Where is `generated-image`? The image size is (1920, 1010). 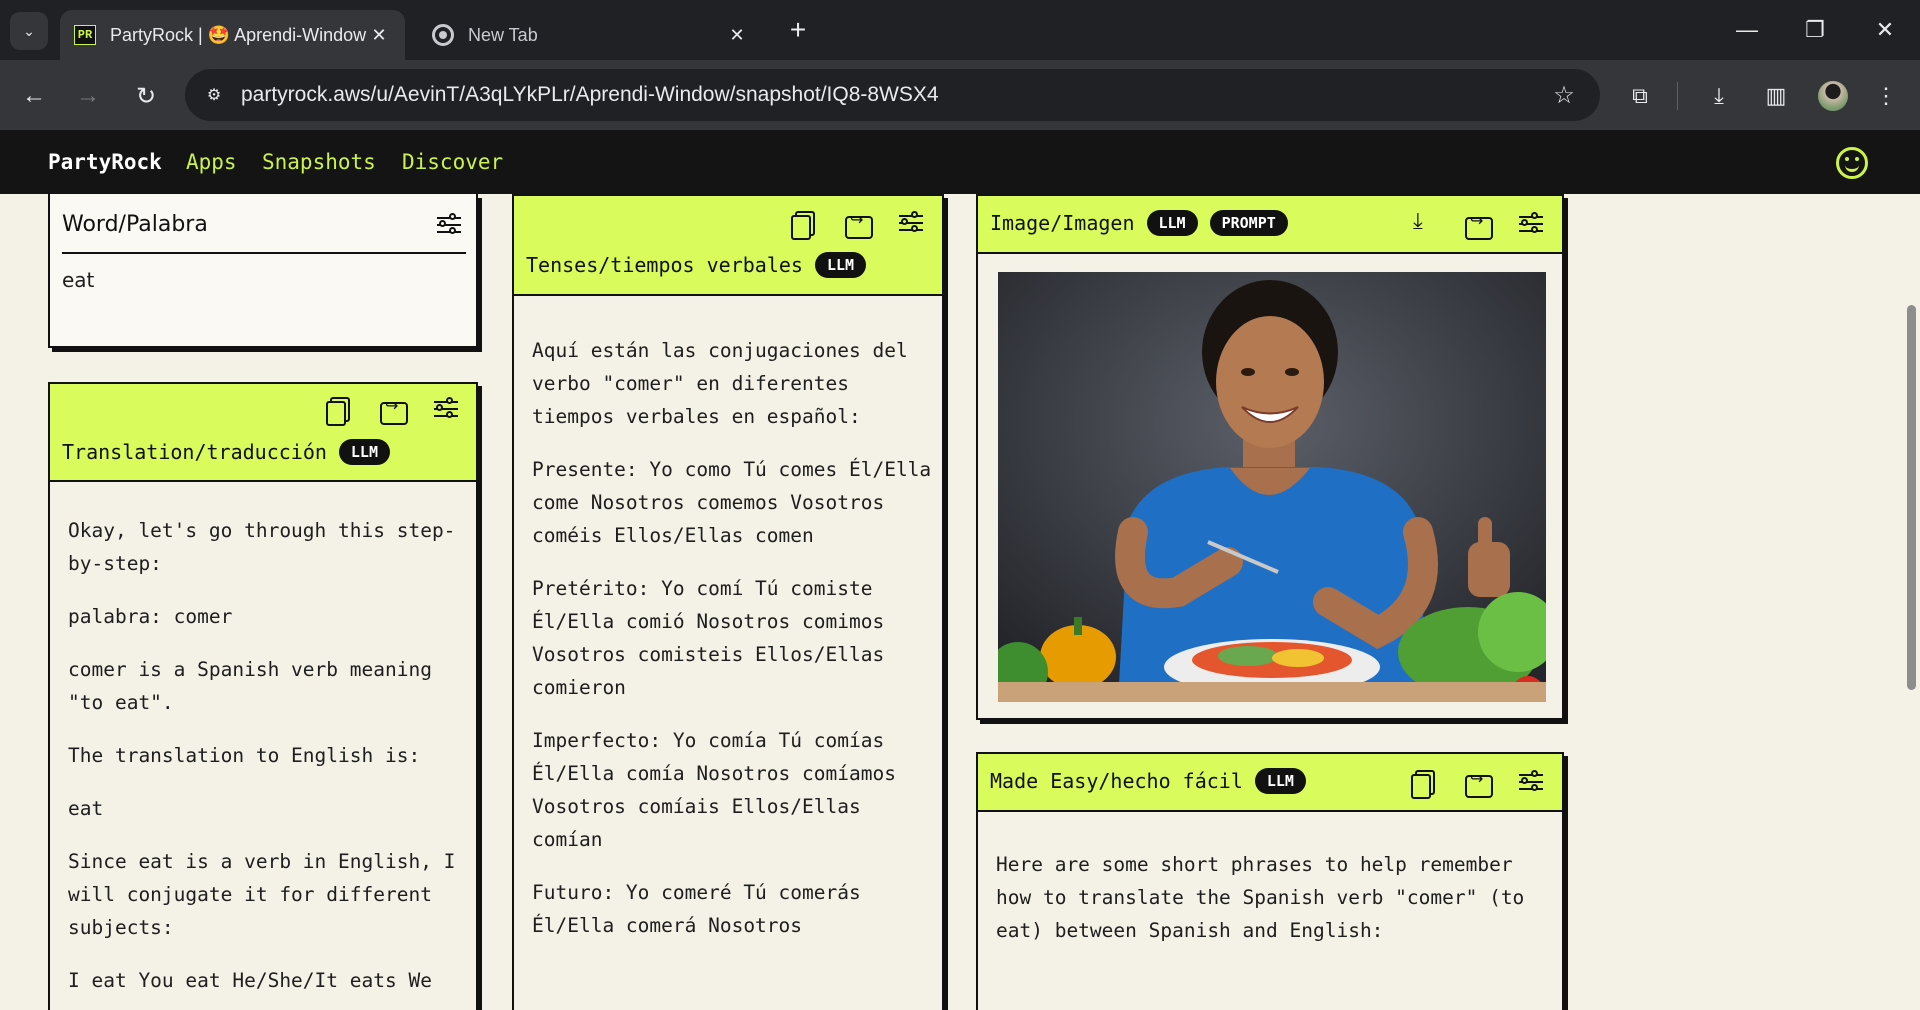 generated-image is located at coordinates (1272, 487).